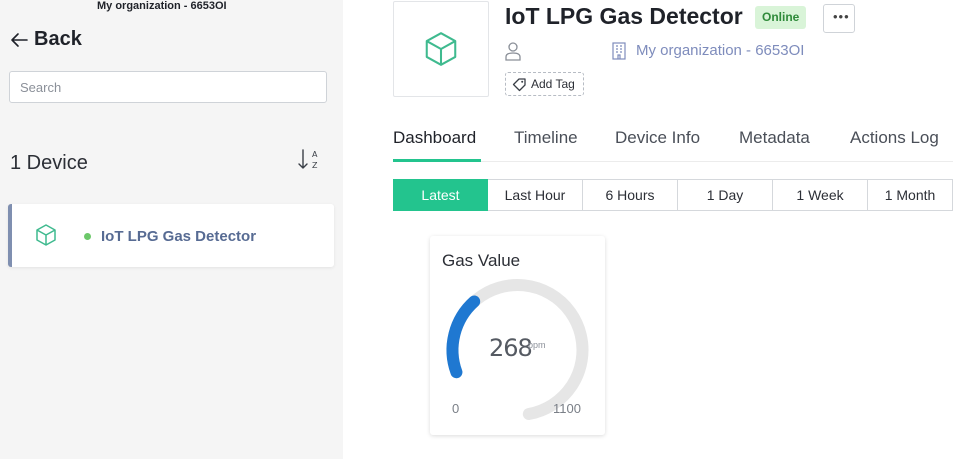  I want to click on tab-timeline: Timeline, so click(546, 138).